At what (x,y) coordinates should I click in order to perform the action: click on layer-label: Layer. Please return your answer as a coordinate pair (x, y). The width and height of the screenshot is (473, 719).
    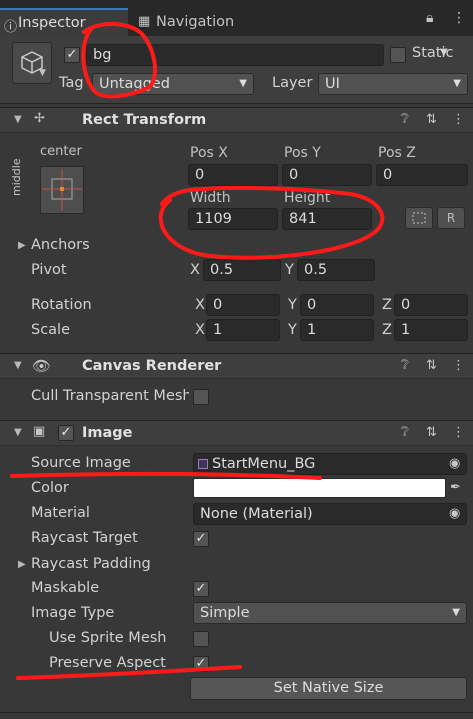
    Looking at the image, I should click on (292, 83).